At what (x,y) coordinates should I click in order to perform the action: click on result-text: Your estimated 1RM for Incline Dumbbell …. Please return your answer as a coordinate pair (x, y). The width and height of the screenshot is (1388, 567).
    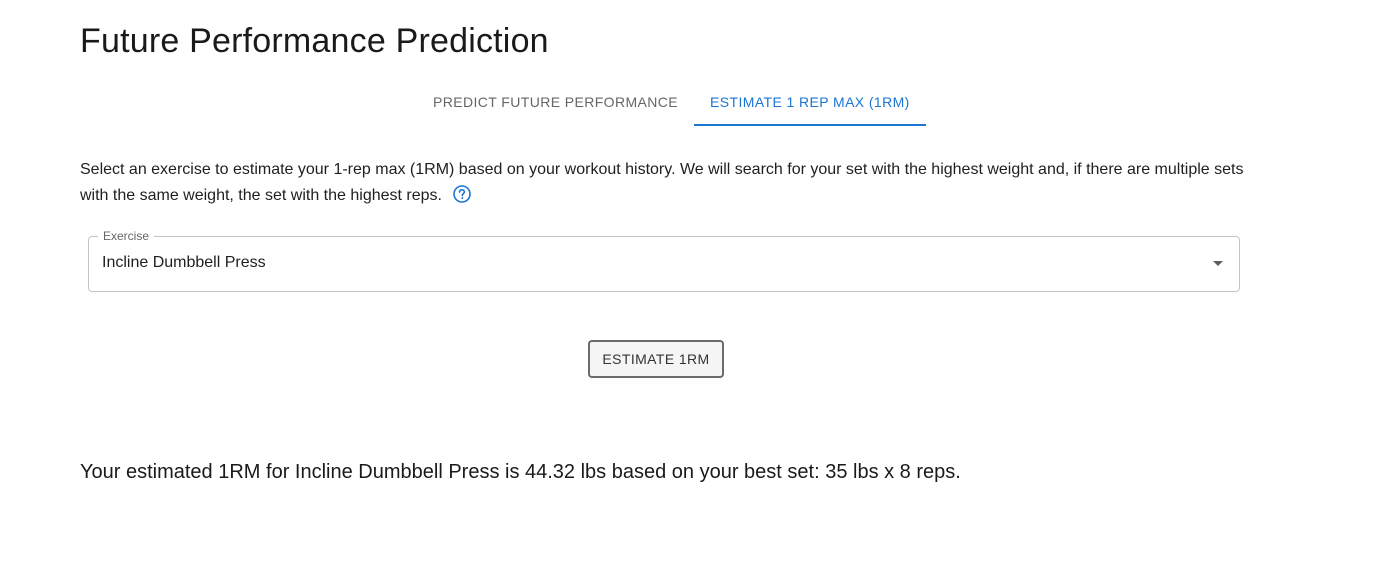
    Looking at the image, I should click on (520, 472).